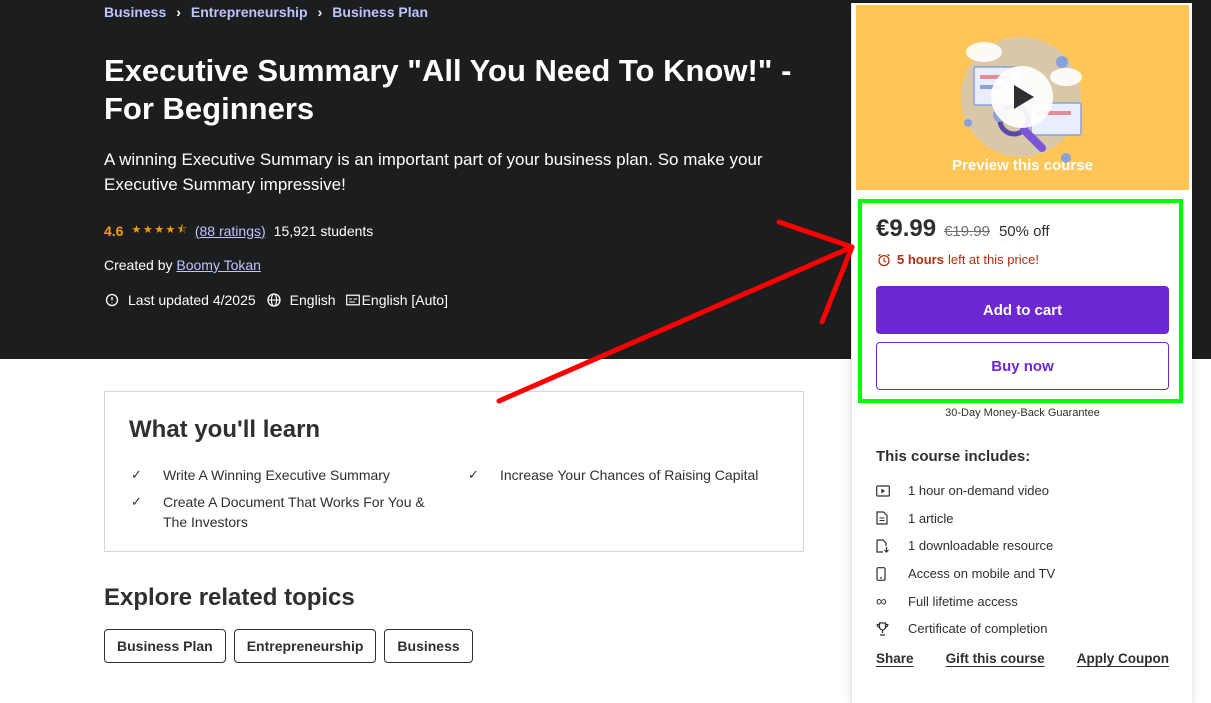 The image size is (1211, 703). Describe the element at coordinates (312, 300) in the screenshot. I see `course-language: English` at that location.